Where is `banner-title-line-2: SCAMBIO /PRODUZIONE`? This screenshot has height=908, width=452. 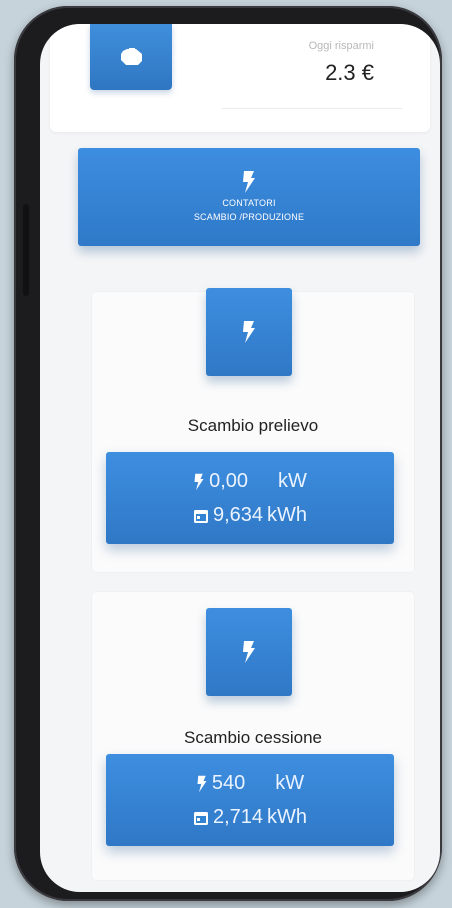
banner-title-line-2: SCAMBIO /PRODUZIONE is located at coordinates (249, 217).